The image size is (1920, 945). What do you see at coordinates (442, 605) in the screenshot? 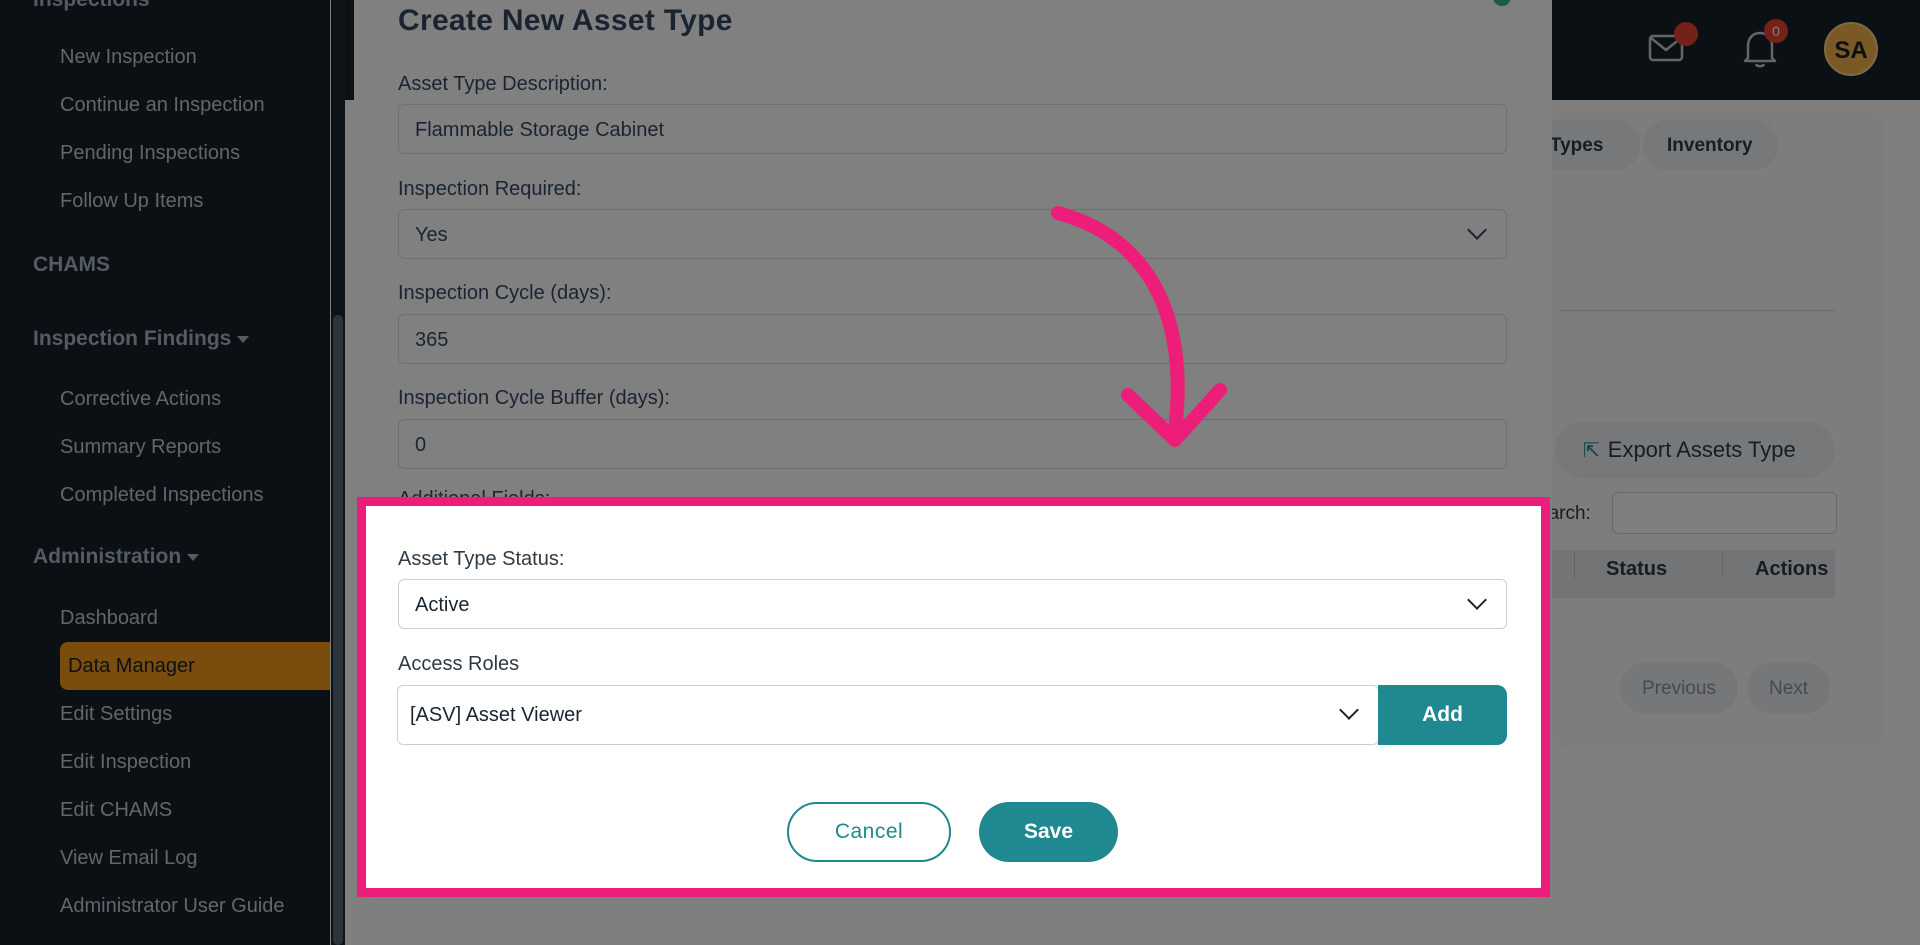
I see `asset-type-status-value: Active` at bounding box center [442, 605].